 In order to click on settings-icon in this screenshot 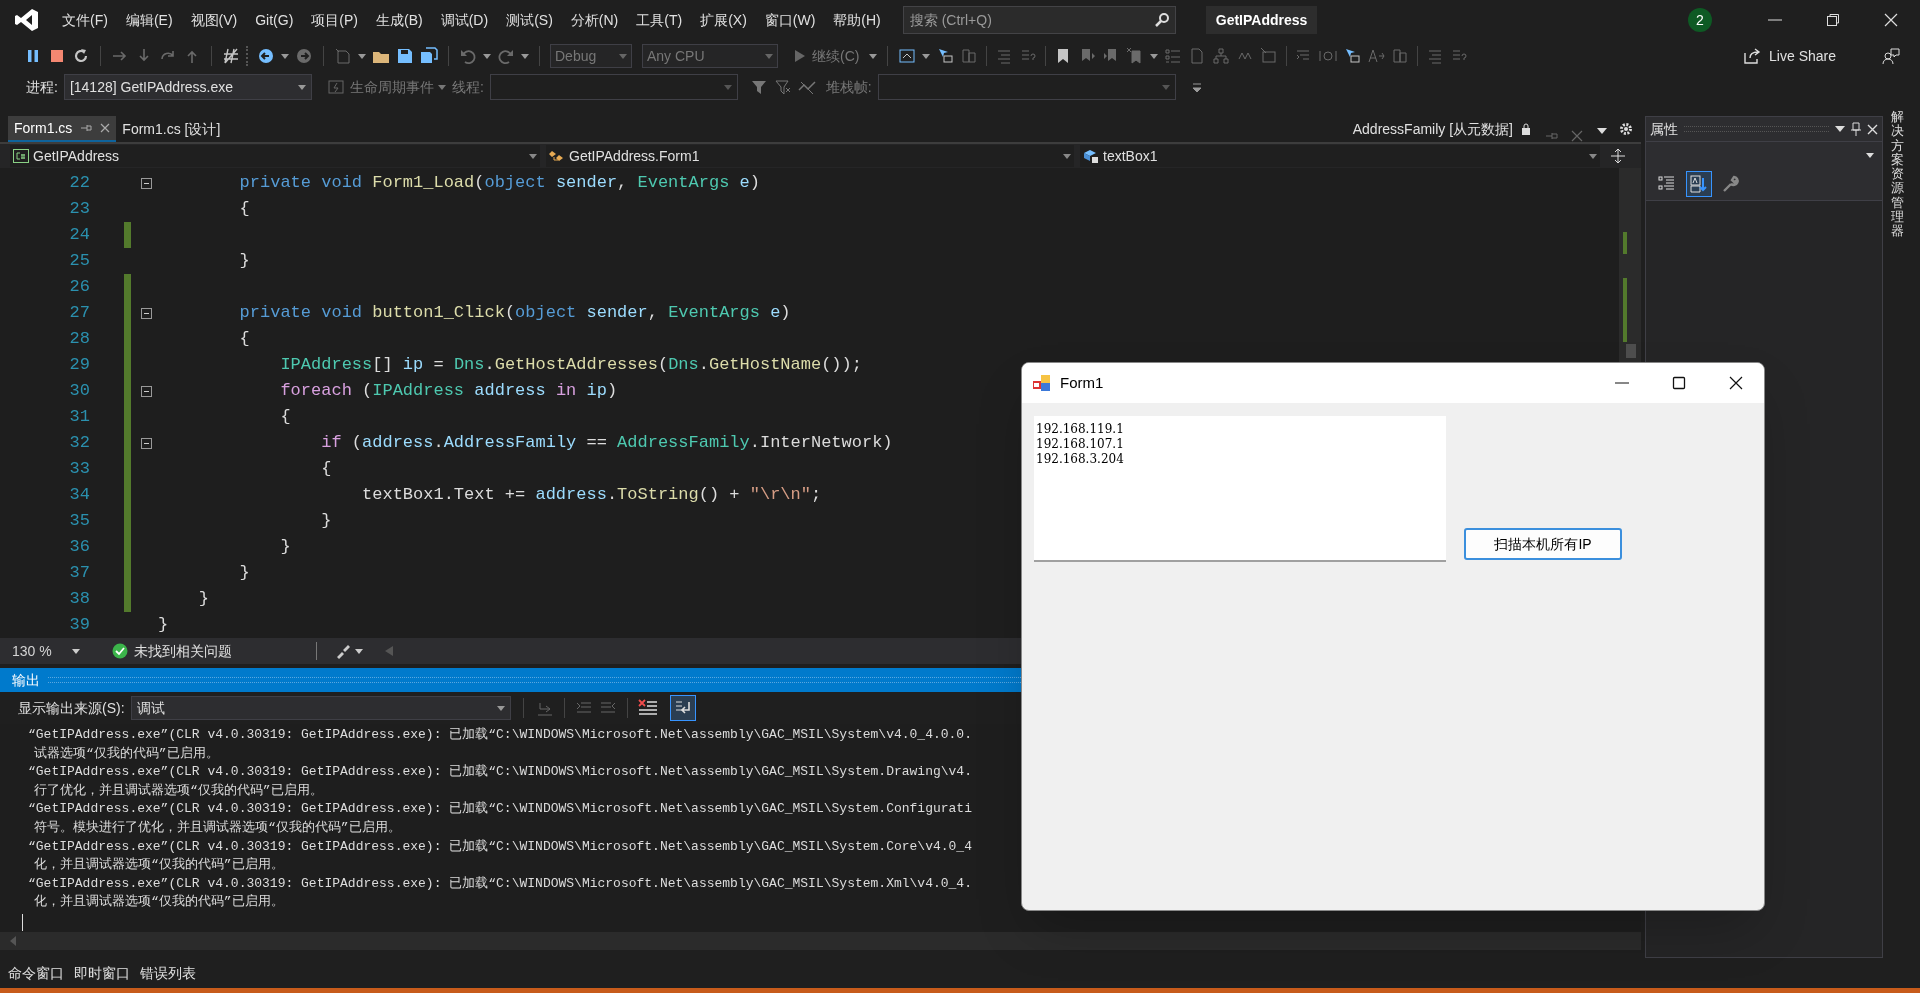, I will do `click(1626, 129)`.